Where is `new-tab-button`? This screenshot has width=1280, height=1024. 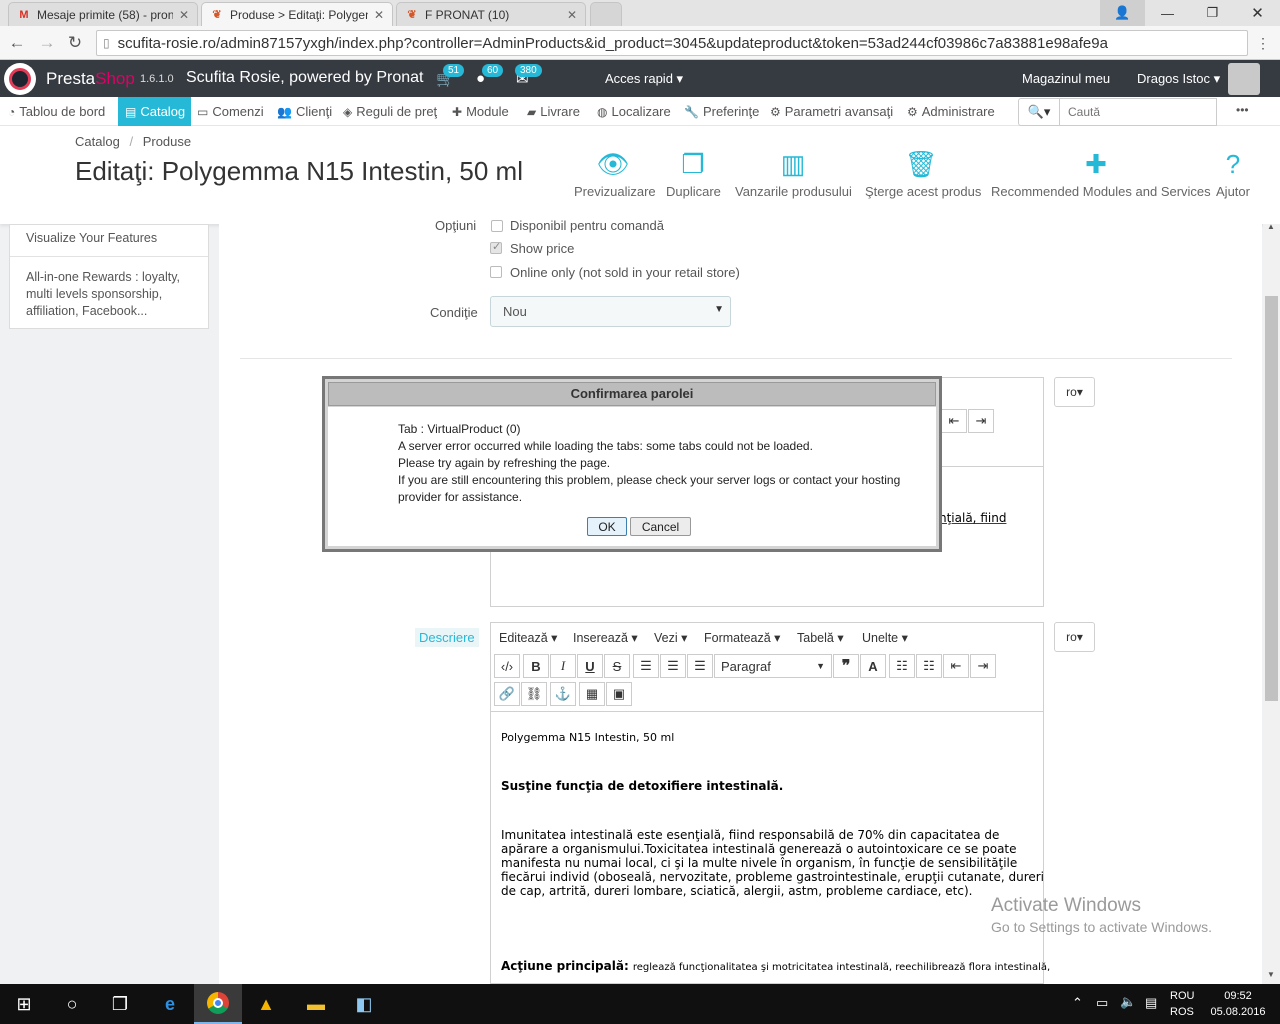
new-tab-button is located at coordinates (606, 14).